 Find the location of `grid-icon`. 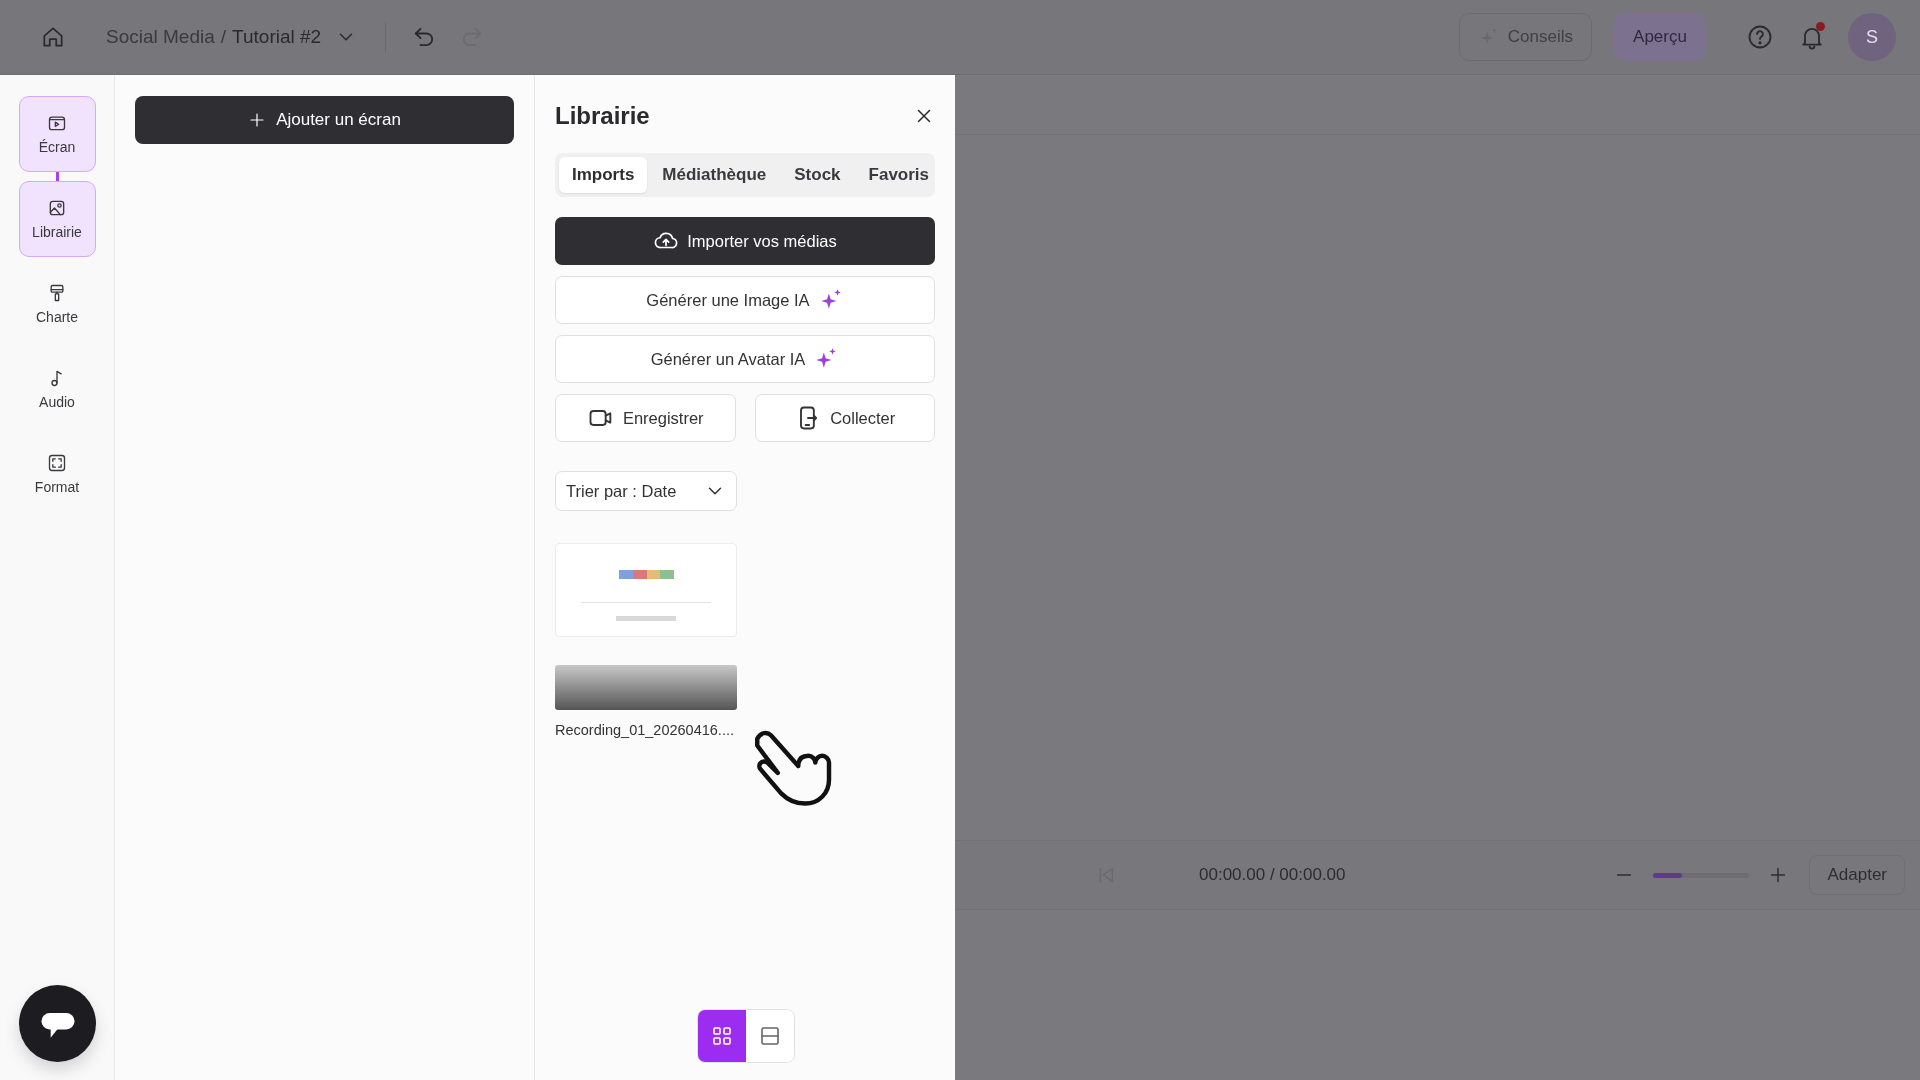

grid-icon is located at coordinates (722, 1036).